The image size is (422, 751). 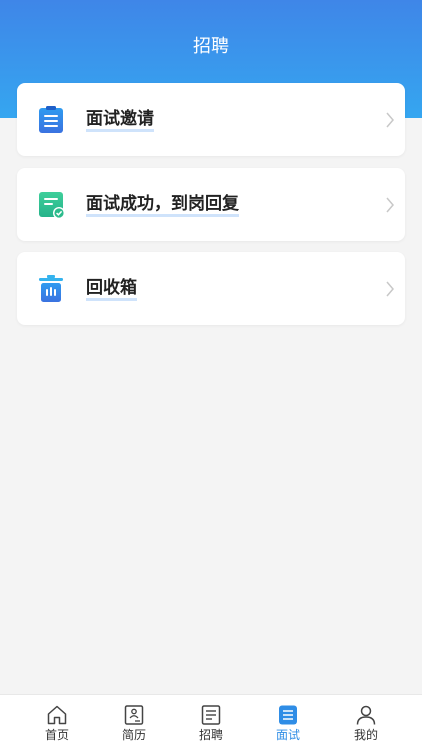 What do you see at coordinates (51, 205) in the screenshot?
I see `document-check-icon` at bounding box center [51, 205].